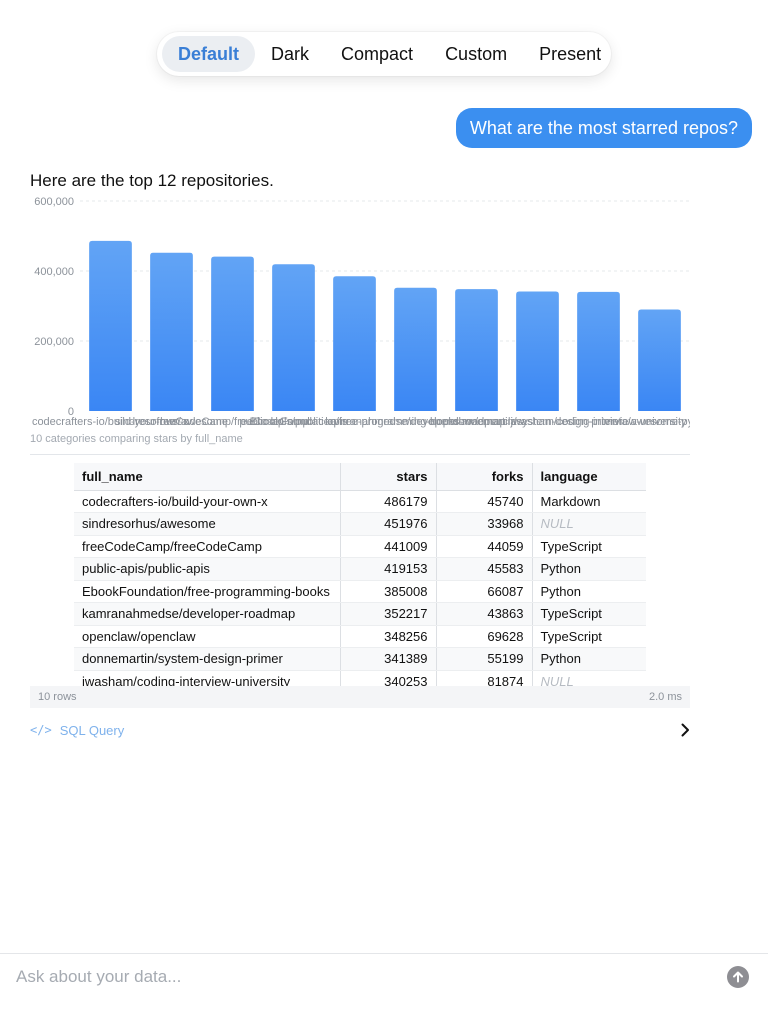 The width and height of the screenshot is (768, 1024). What do you see at coordinates (207, 524) in the screenshot?
I see `cell-full-name: sindresorhus/awesome` at bounding box center [207, 524].